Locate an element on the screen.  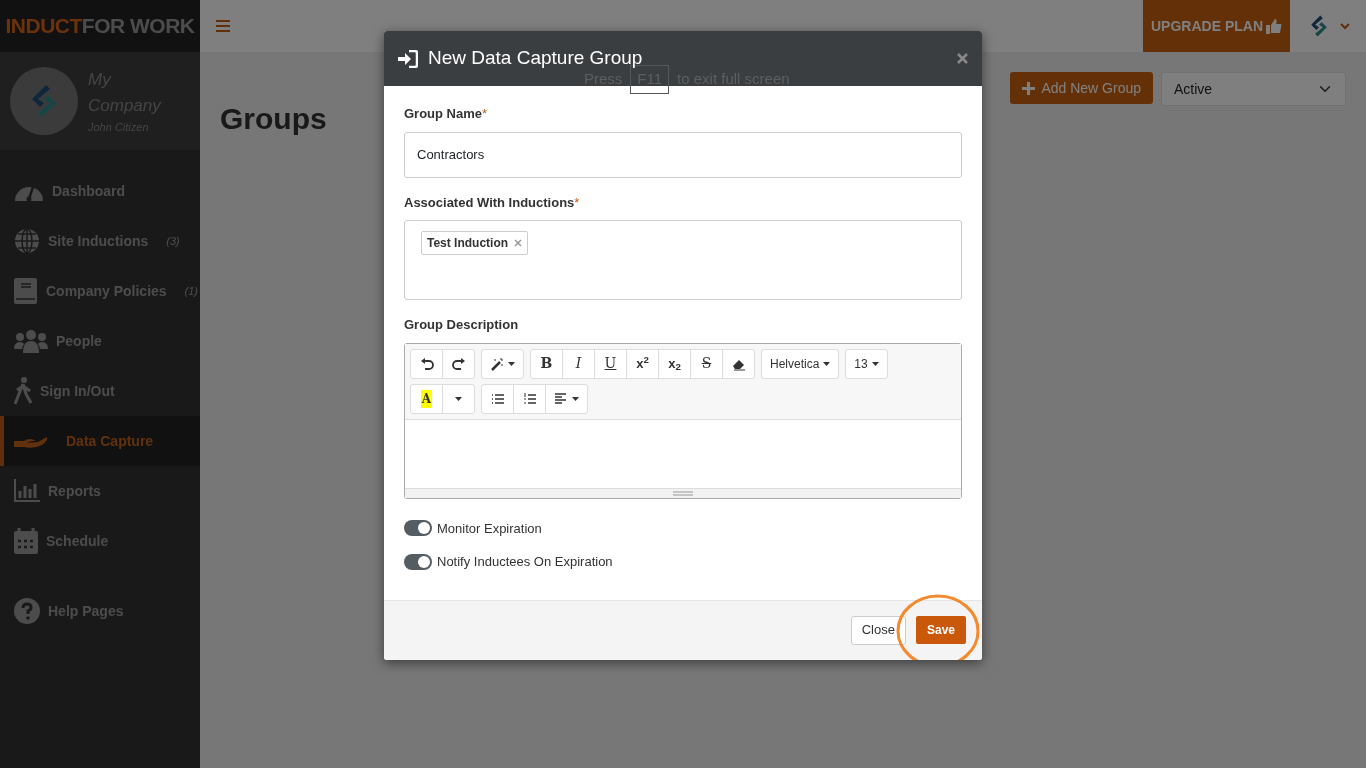
align-dropdown is located at coordinates (566, 398).